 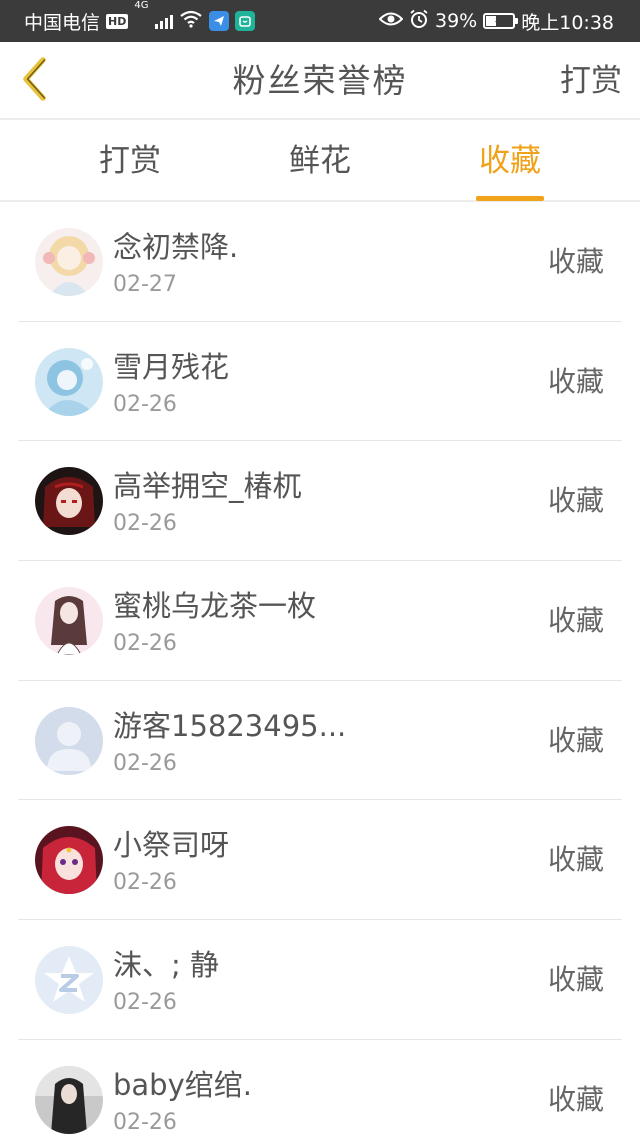 What do you see at coordinates (62, 22) in the screenshot?
I see `carrier-label: 中国电信` at bounding box center [62, 22].